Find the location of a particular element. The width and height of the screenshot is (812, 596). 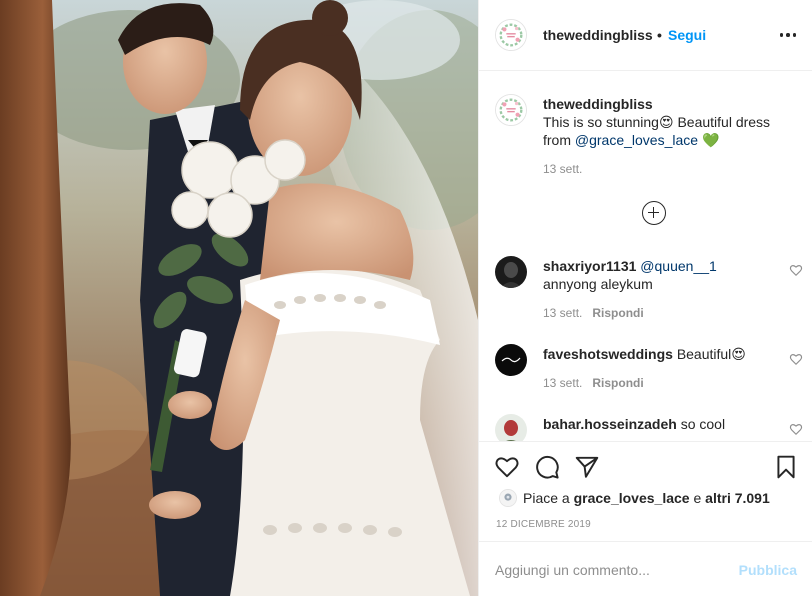

post-date: 12 DICEMBRE 2019 is located at coordinates (543, 524).